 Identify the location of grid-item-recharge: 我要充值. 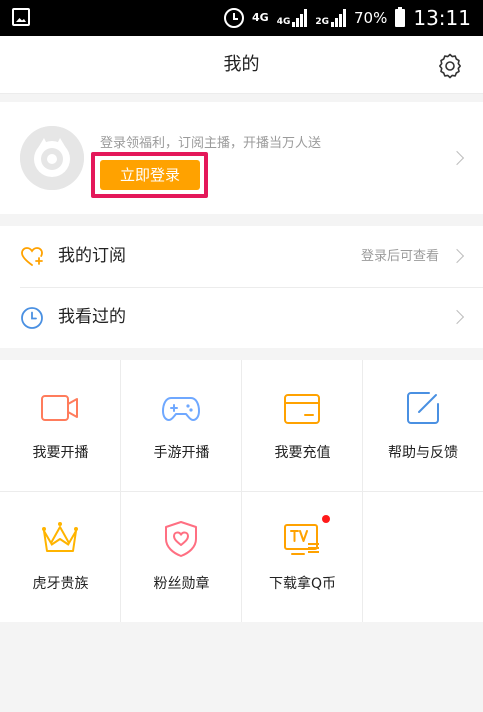
(302, 425).